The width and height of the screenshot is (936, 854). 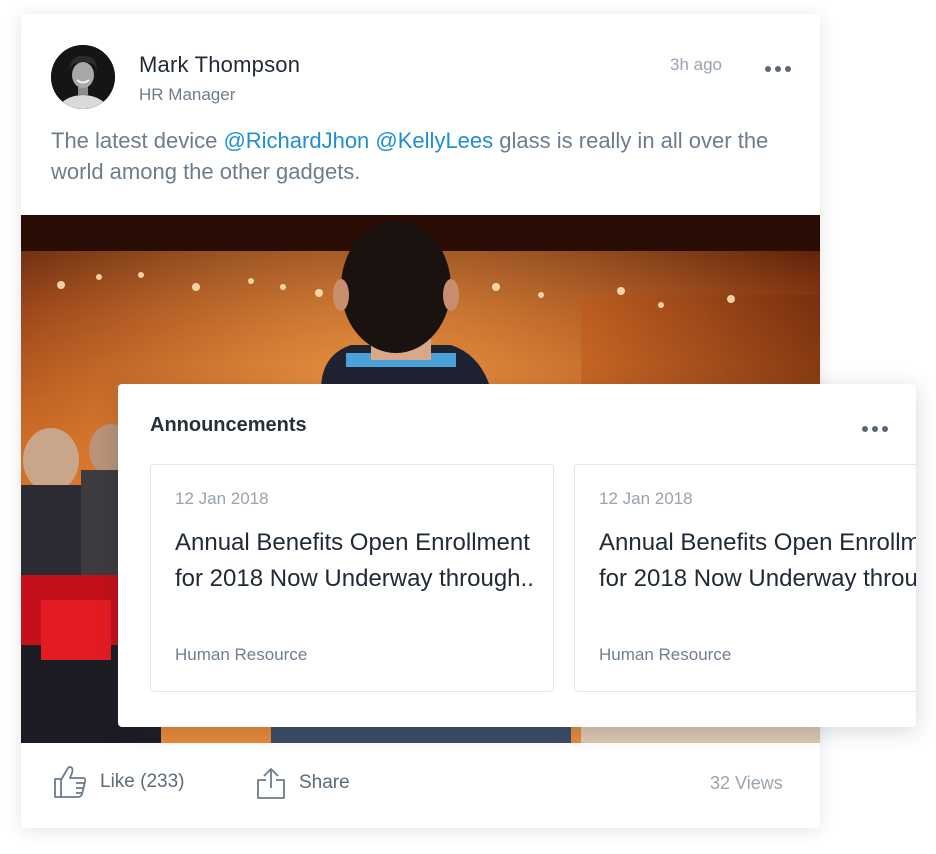 What do you see at coordinates (434, 140) in the screenshot?
I see `mention-kellylees: @KellyLees` at bounding box center [434, 140].